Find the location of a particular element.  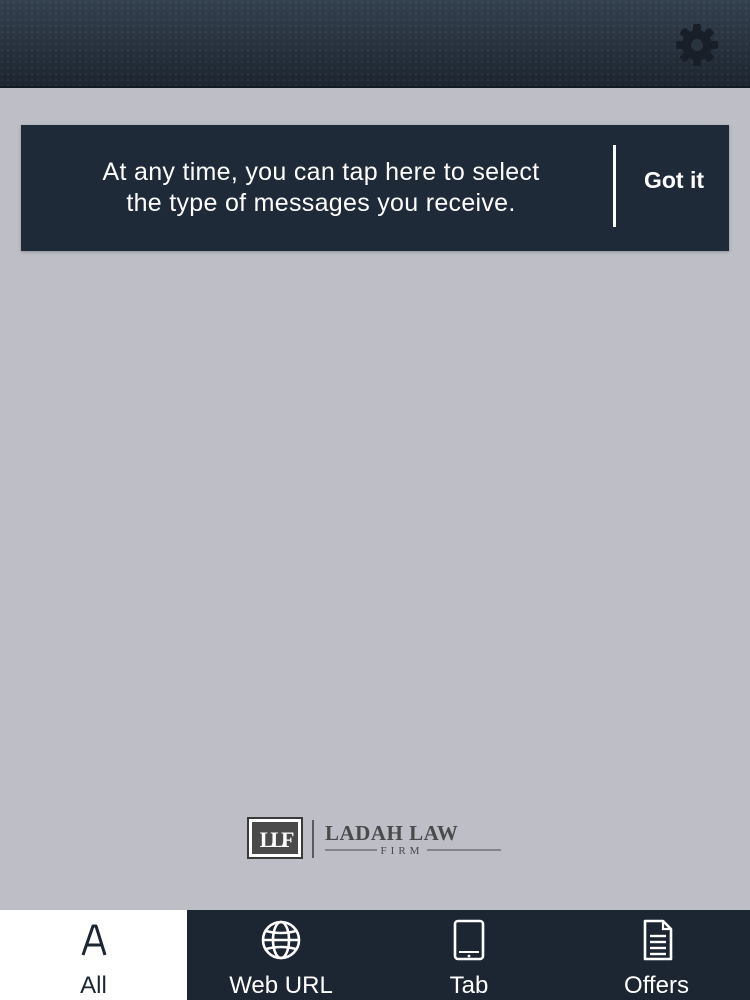

tab-label-web-url: Web URL is located at coordinates (281, 985).